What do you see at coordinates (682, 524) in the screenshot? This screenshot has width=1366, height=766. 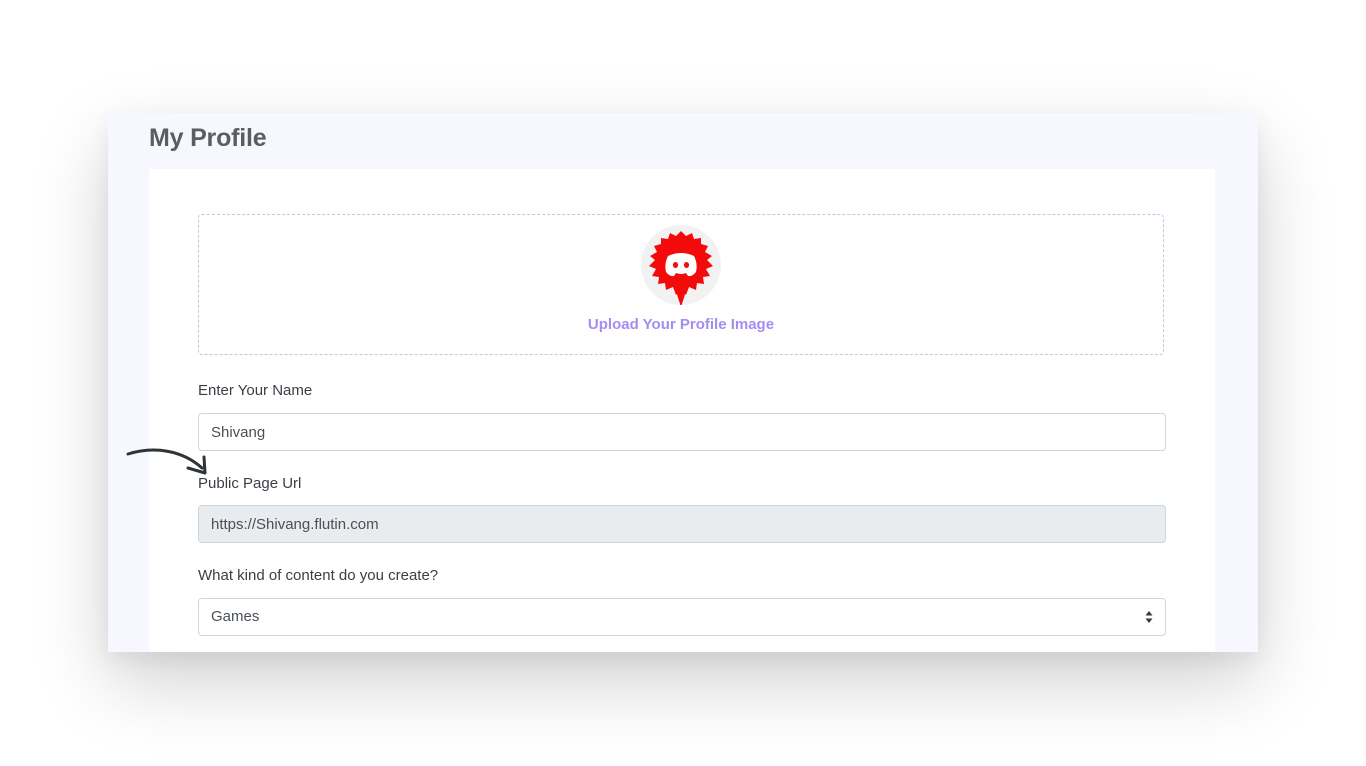 I see `public-url-field` at bounding box center [682, 524].